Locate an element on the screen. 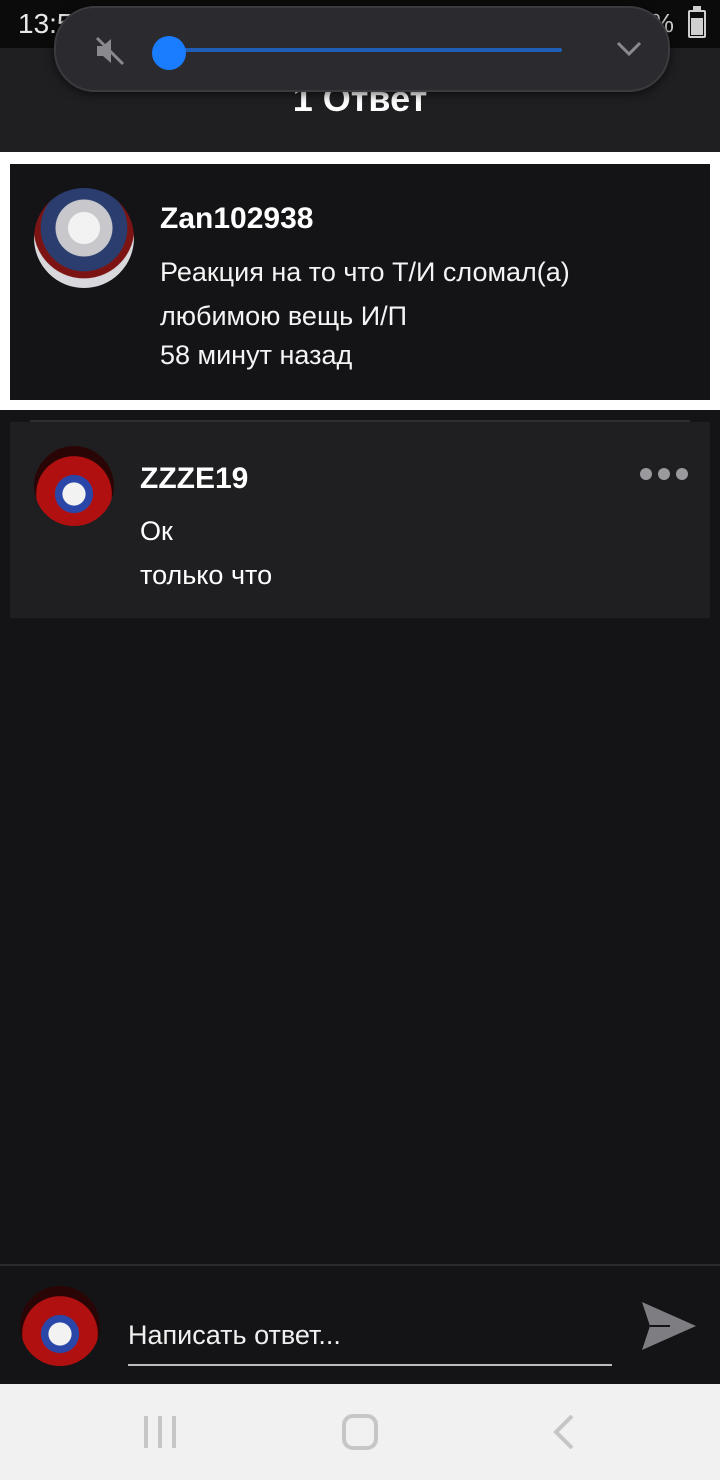  volume-slider-thumb is located at coordinates (169, 53).